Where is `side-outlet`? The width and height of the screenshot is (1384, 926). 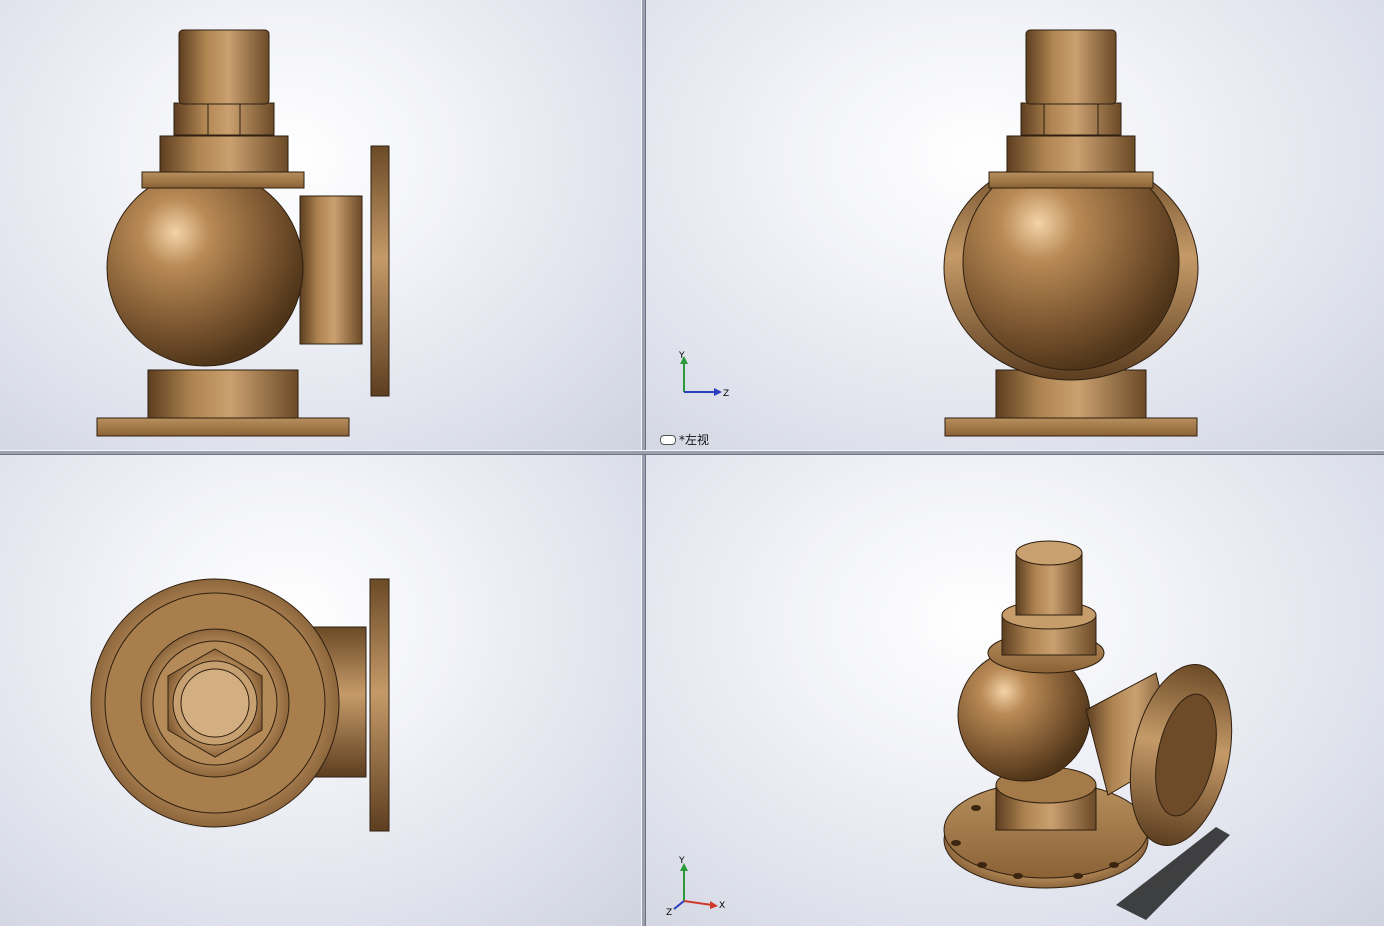 side-outlet is located at coordinates (331, 270).